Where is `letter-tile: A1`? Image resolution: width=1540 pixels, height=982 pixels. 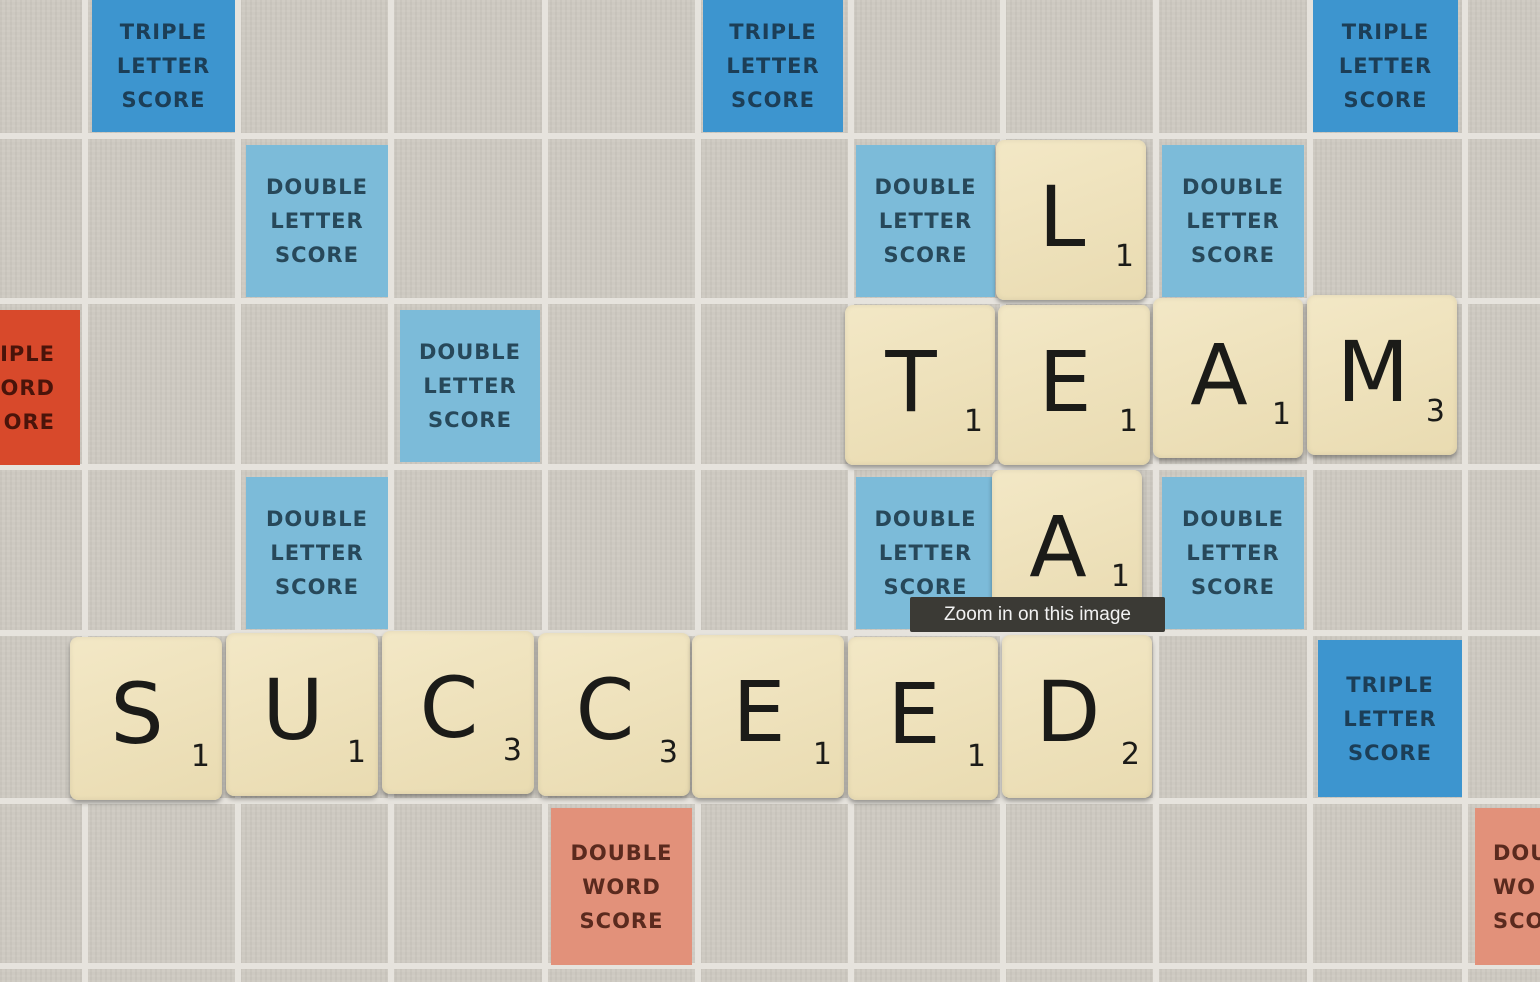
letter-tile: A1 is located at coordinates (1228, 378).